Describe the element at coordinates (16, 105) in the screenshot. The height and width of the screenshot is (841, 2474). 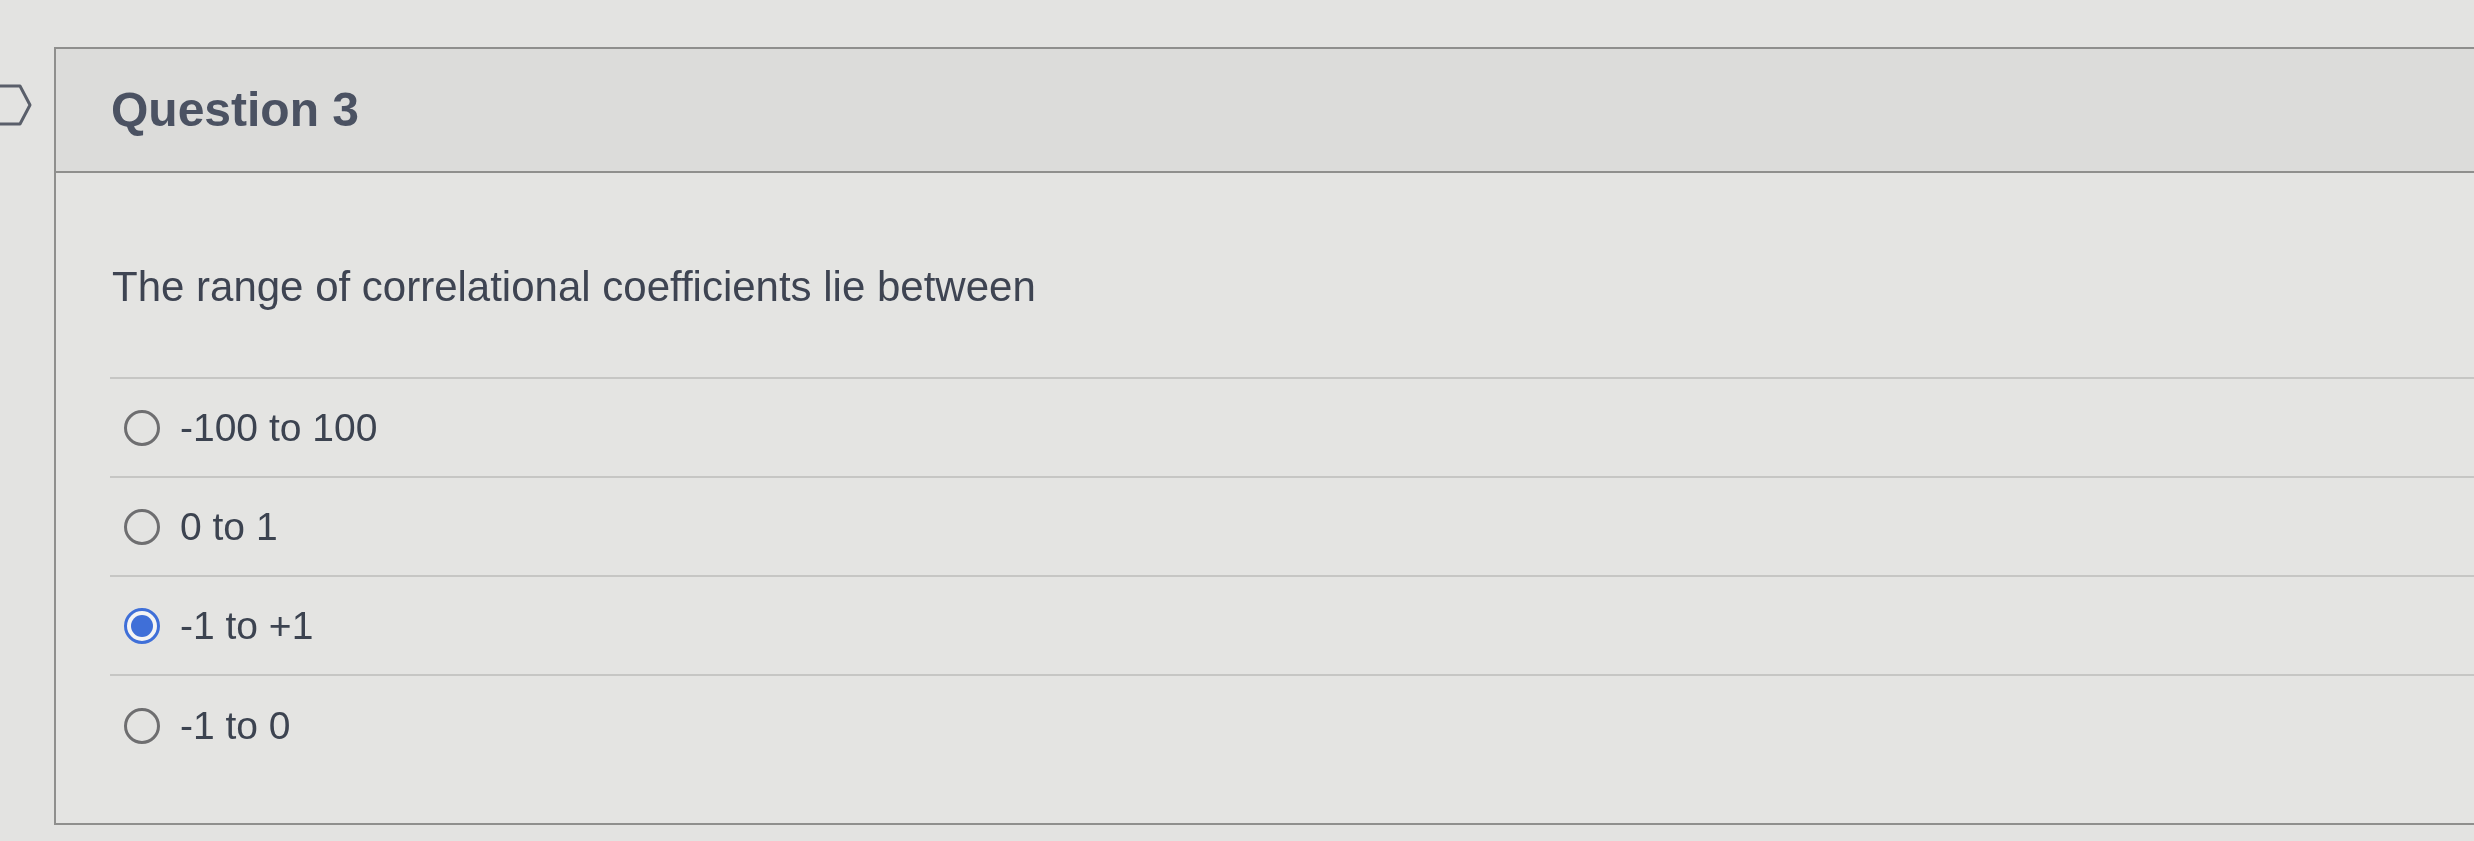
I see `tag-icon` at that location.